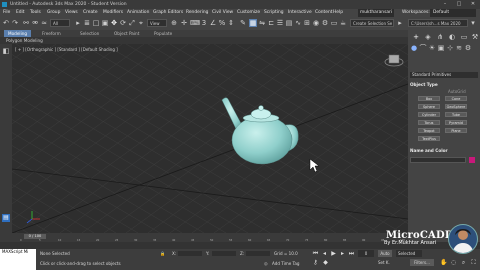  What do you see at coordinates (440, 37) in the screenshot?
I see `hierarchy-tab-icon: ⋔` at bounding box center [440, 37].